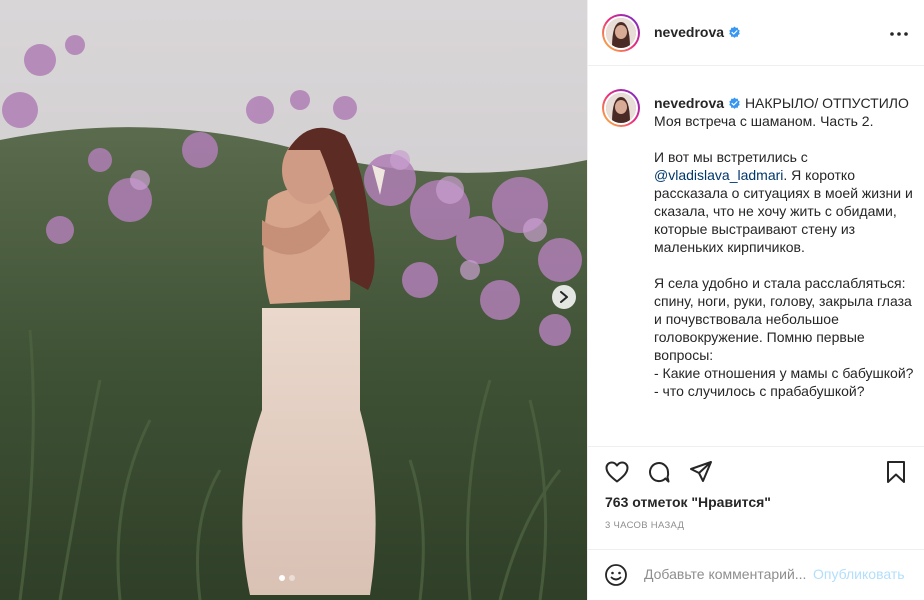 This screenshot has height=600, width=924. Describe the element at coordinates (730, 574) in the screenshot. I see `comment-input` at that location.